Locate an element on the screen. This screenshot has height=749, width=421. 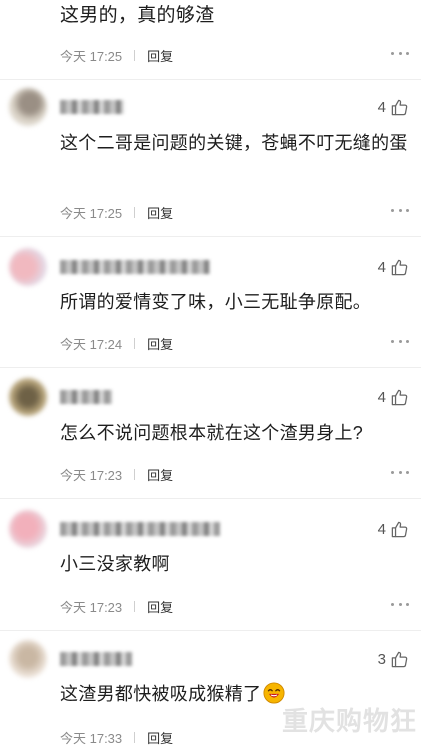
comment-meta: 今天 17:24 回复 is located at coordinates (116, 343).